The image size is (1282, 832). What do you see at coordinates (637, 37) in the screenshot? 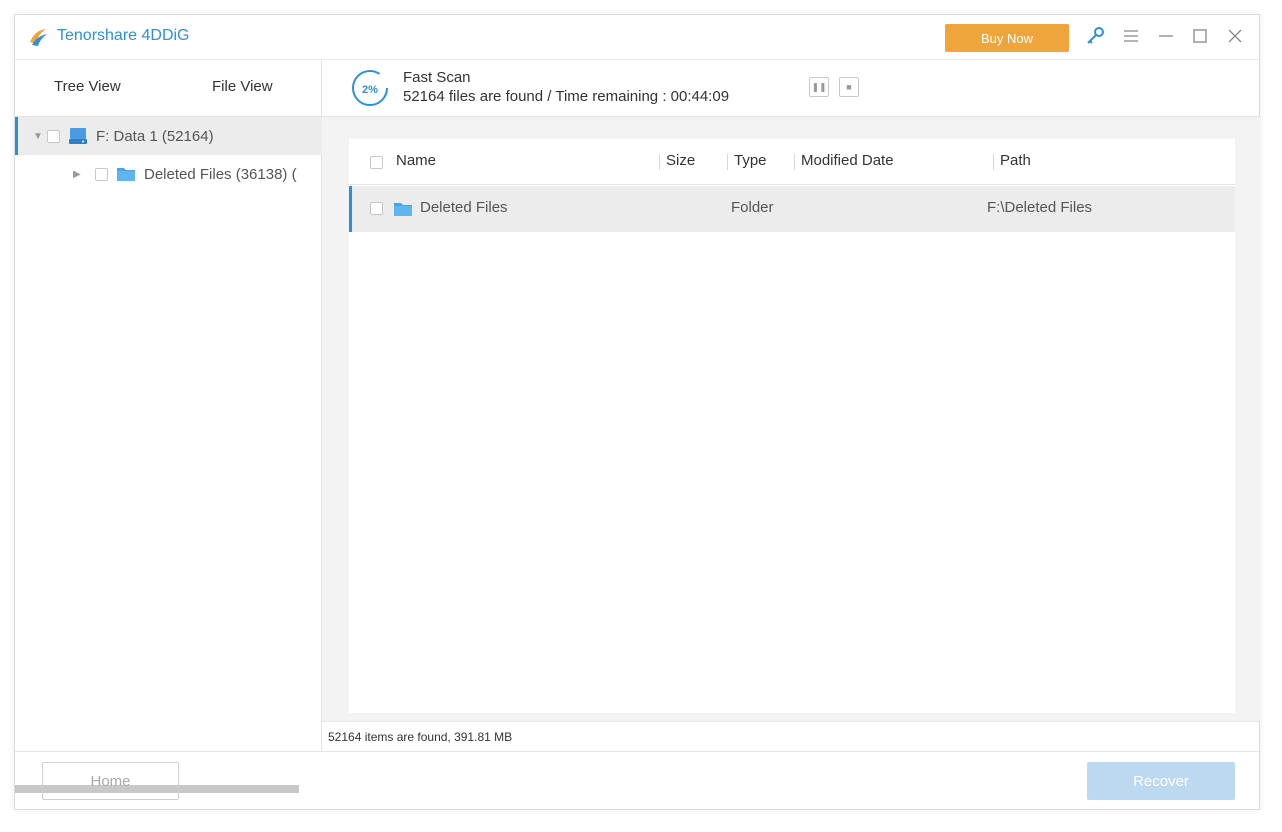
I see `title-bar: Tenorshare 4DDiG Buy Now` at bounding box center [637, 37].